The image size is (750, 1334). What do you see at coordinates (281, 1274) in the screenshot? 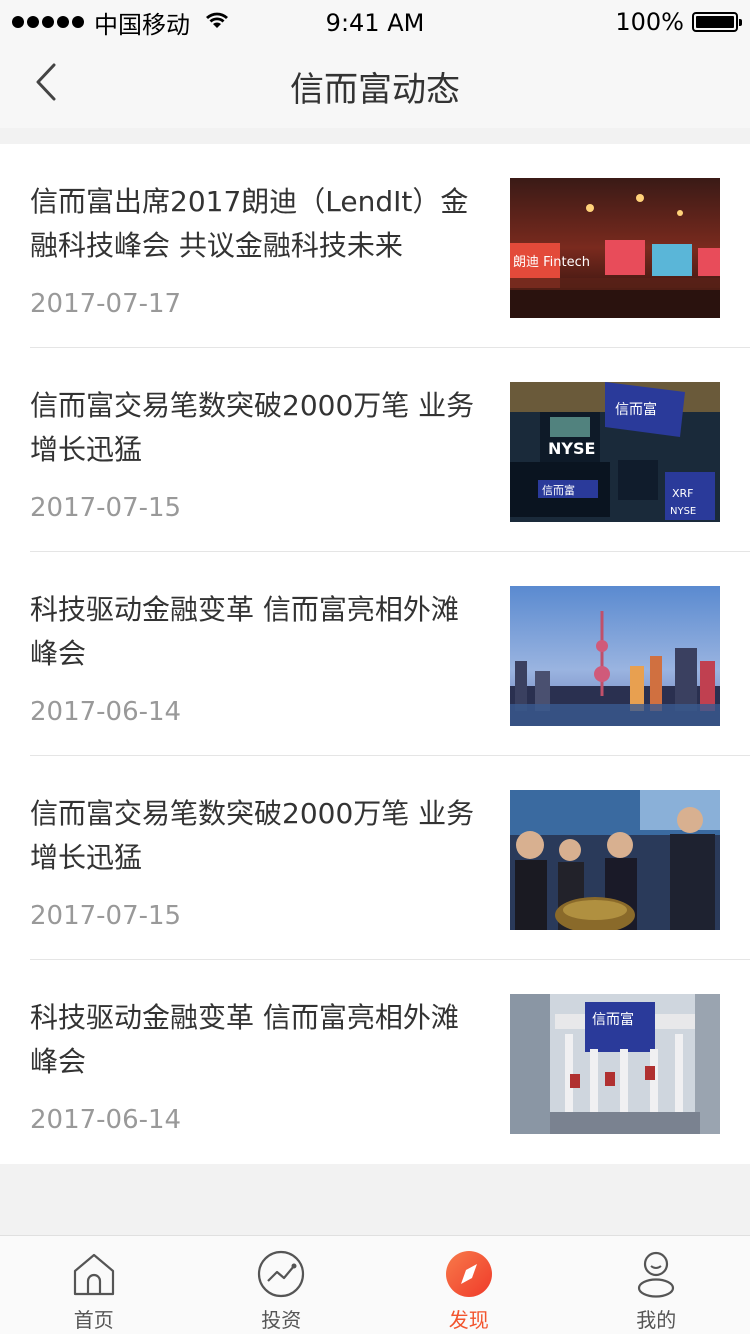
I see `trend-icon` at bounding box center [281, 1274].